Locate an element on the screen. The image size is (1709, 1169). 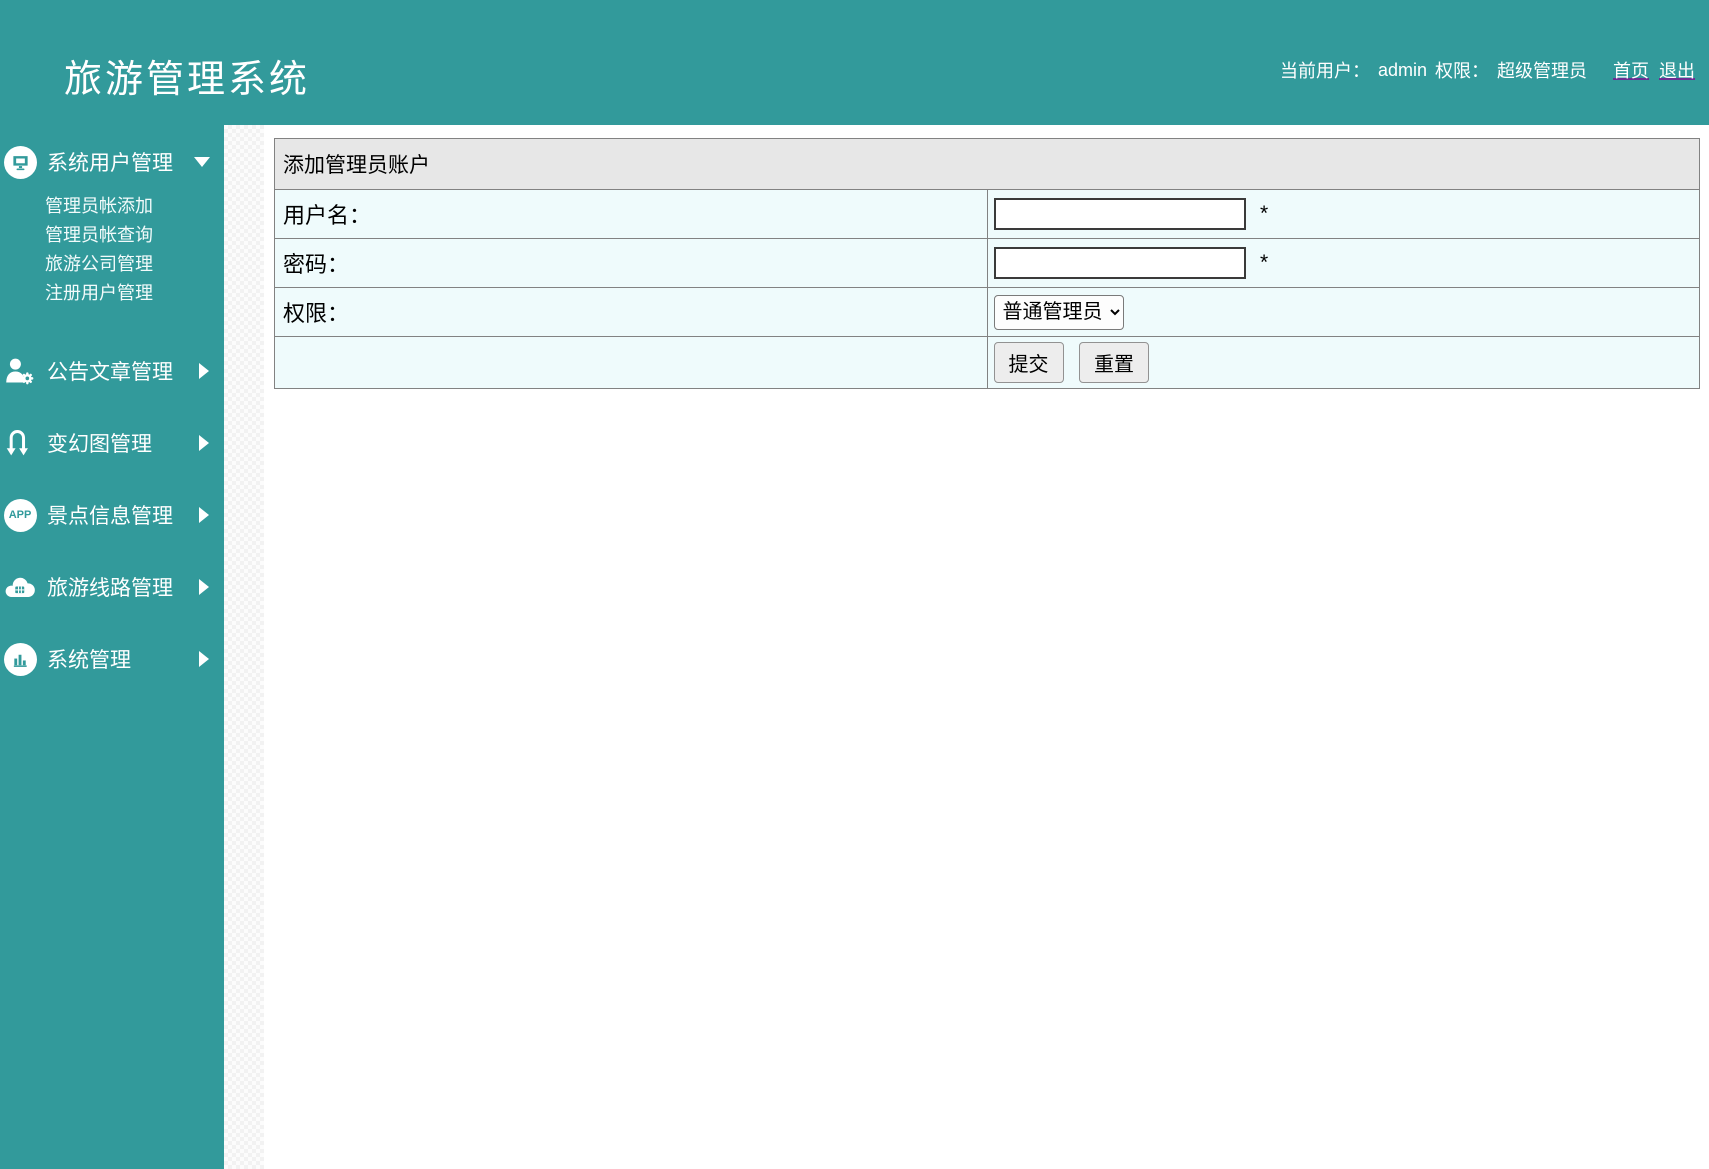
empty-cell is located at coordinates (631, 362).